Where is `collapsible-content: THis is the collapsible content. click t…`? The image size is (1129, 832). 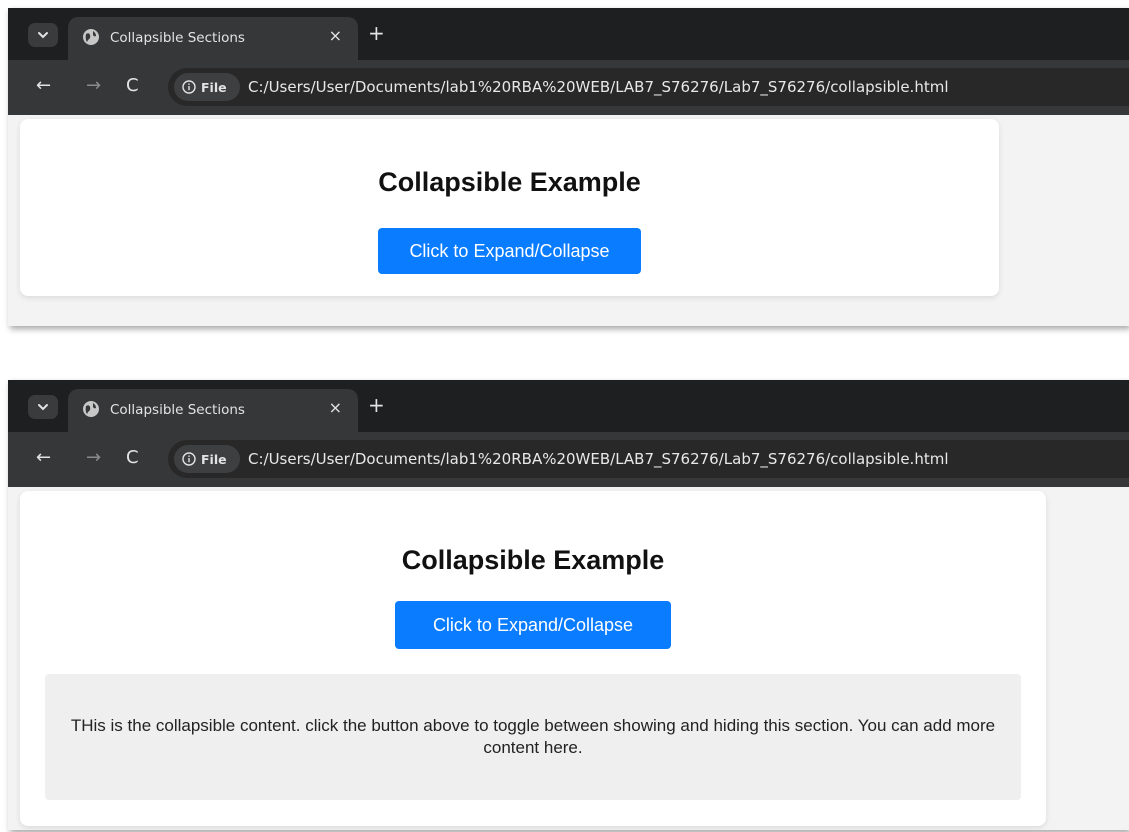
collapsible-content: THis is the collapsible content. click t… is located at coordinates (533, 737).